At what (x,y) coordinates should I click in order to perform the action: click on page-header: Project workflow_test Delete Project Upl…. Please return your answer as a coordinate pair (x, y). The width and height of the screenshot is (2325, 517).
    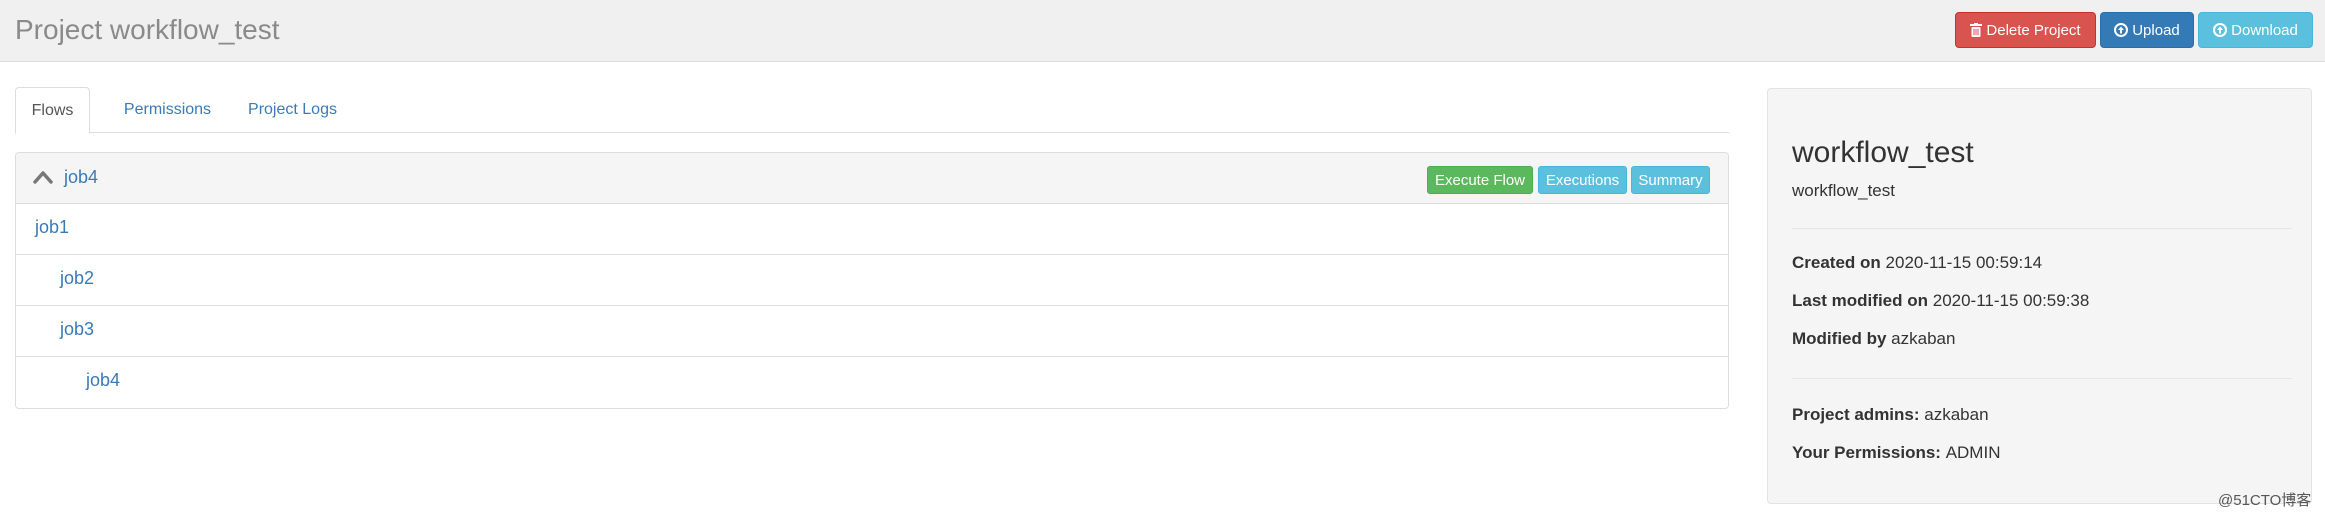
    Looking at the image, I should click on (1162, 31).